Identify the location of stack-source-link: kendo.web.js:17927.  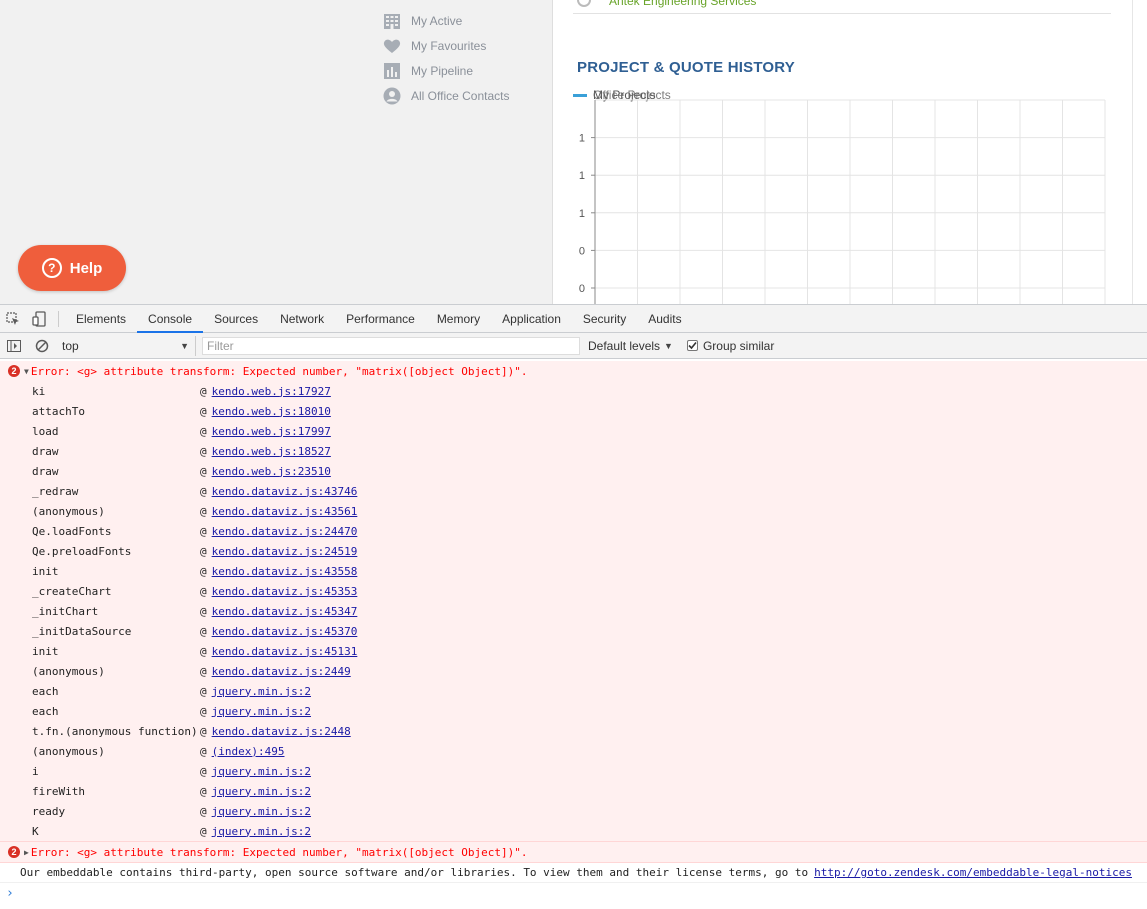
(271, 391).